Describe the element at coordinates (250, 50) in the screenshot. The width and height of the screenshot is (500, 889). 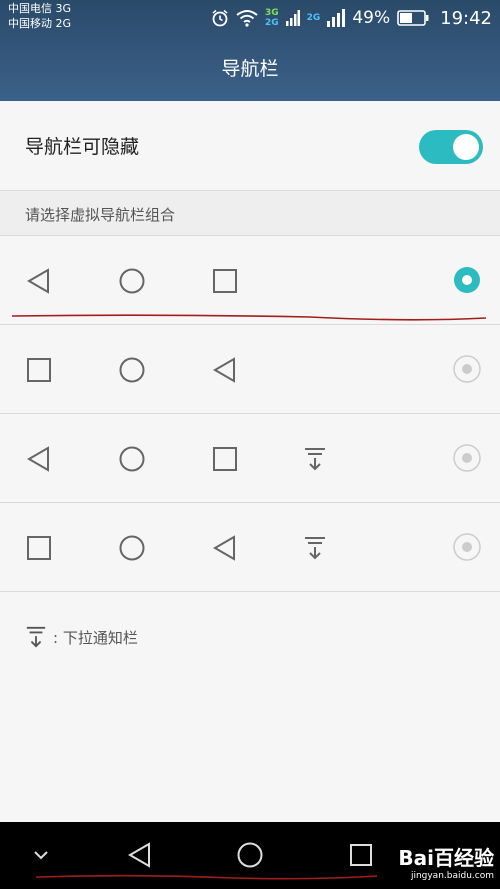
I see `app-header: 中国电信 3G 中国移动 2G 3G 2G 2G 49% 19:42 导航栏` at that location.